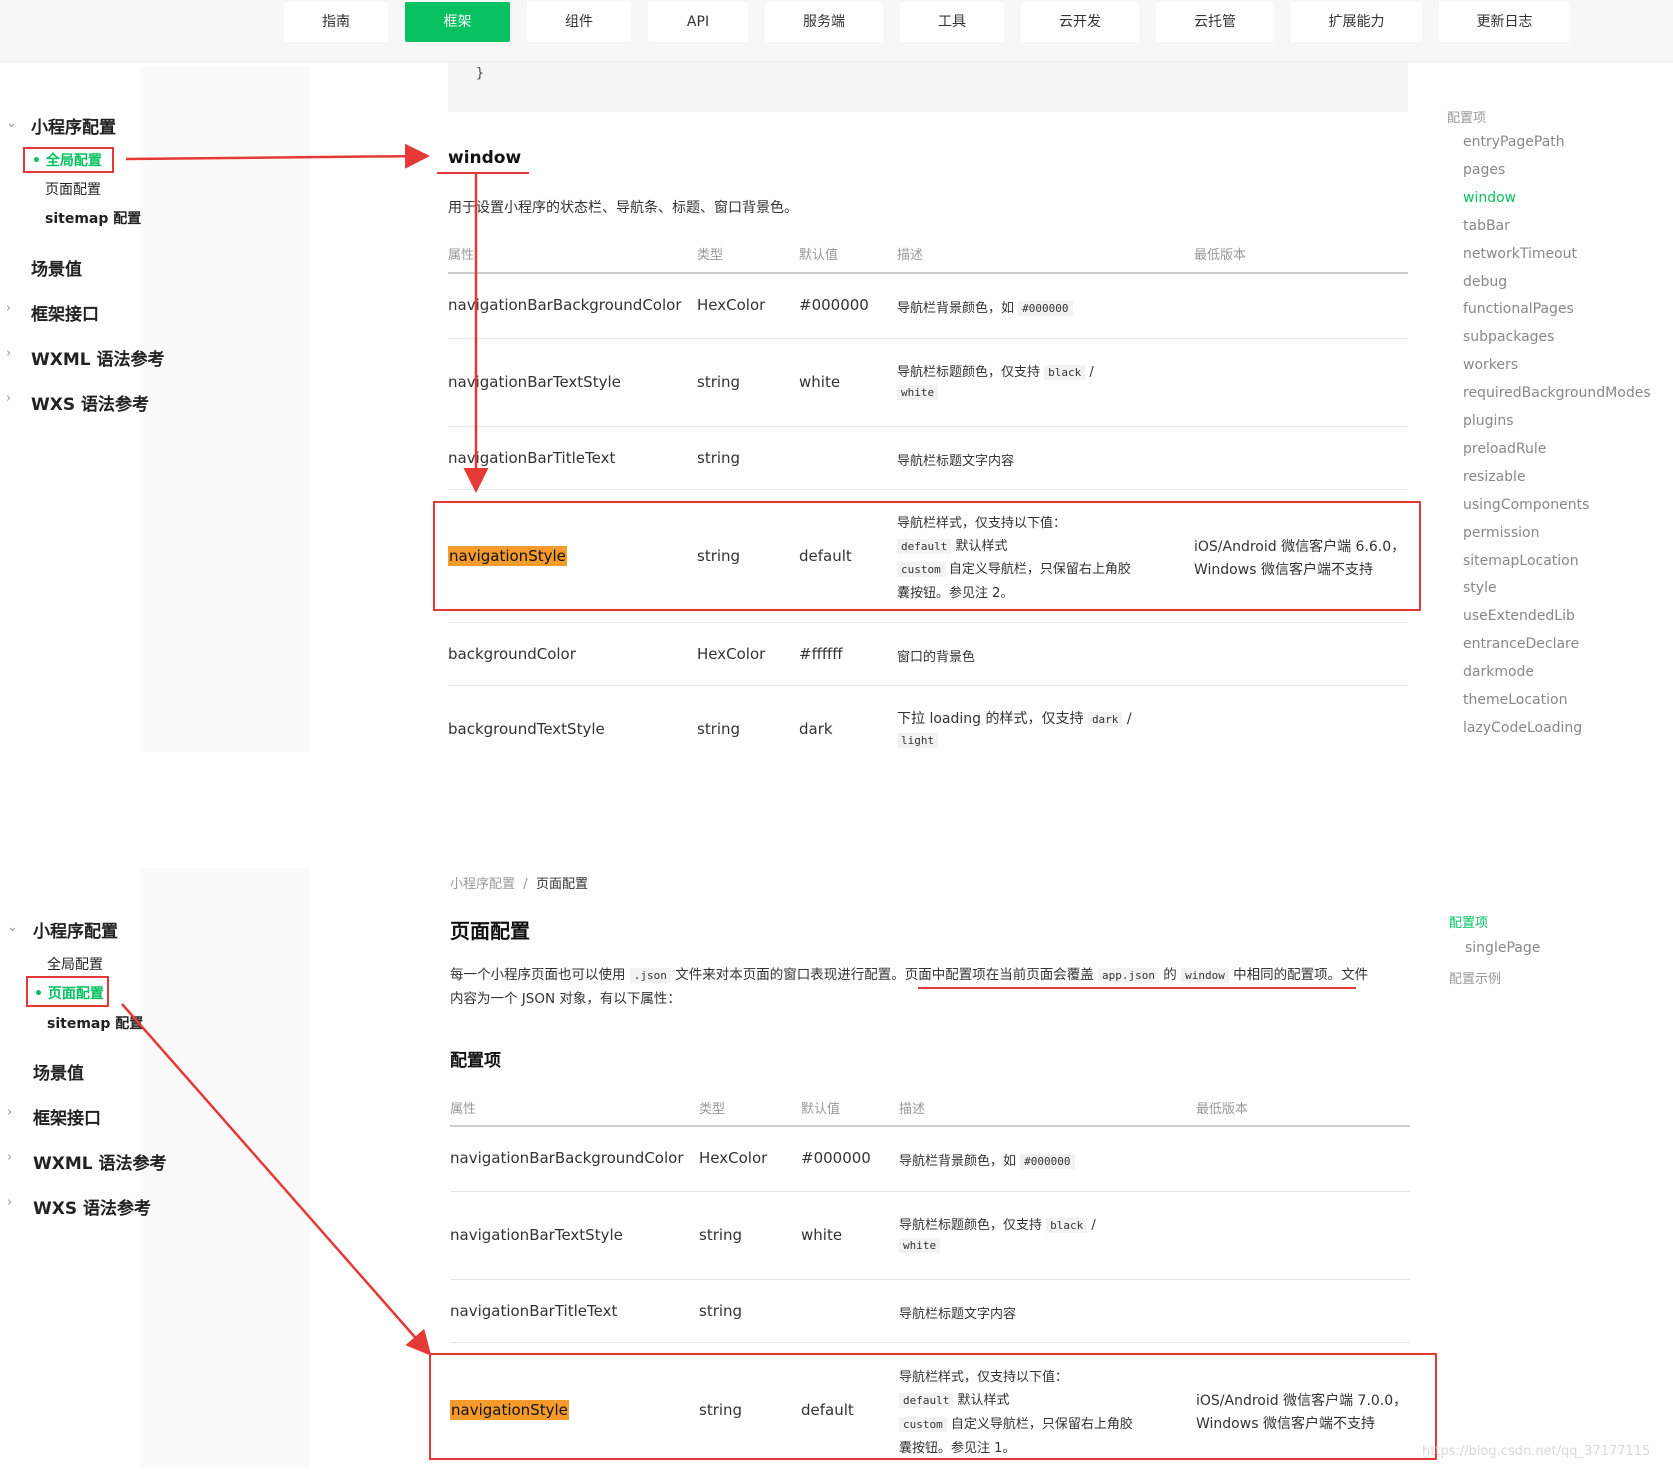  Describe the element at coordinates (277, 156) in the screenshot. I see `arrow-horizontal` at that location.